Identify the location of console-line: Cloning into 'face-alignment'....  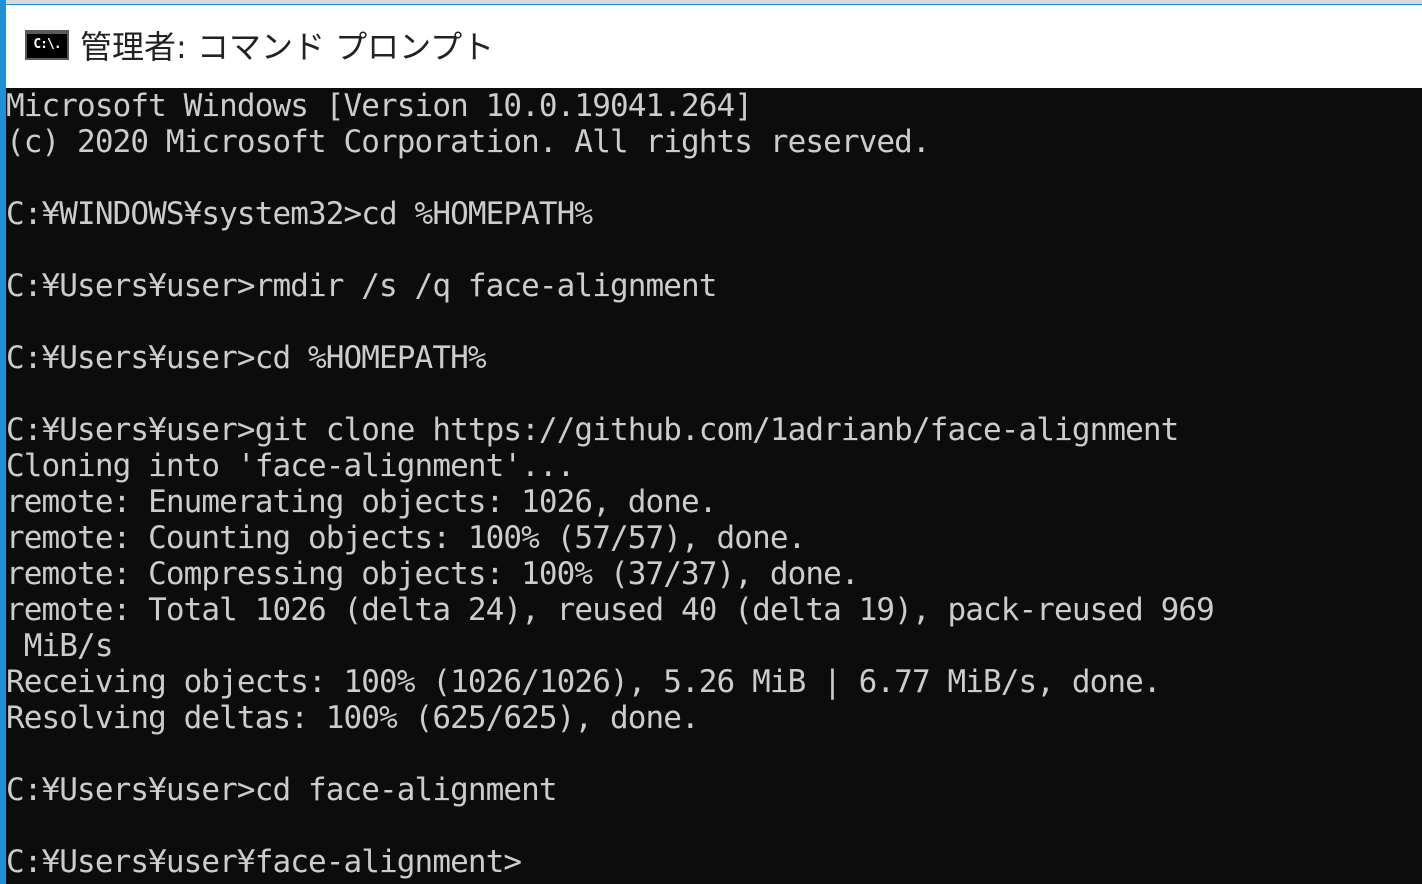
(290, 466).